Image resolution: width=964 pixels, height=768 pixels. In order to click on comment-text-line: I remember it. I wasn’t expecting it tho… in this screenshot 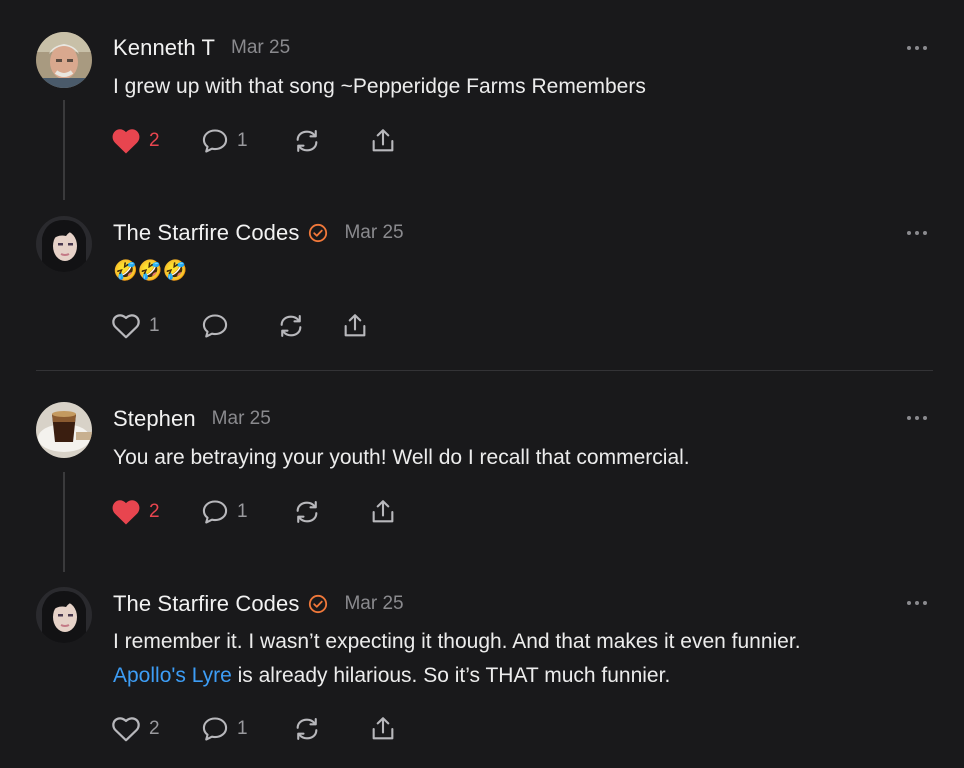, I will do `click(457, 641)`.